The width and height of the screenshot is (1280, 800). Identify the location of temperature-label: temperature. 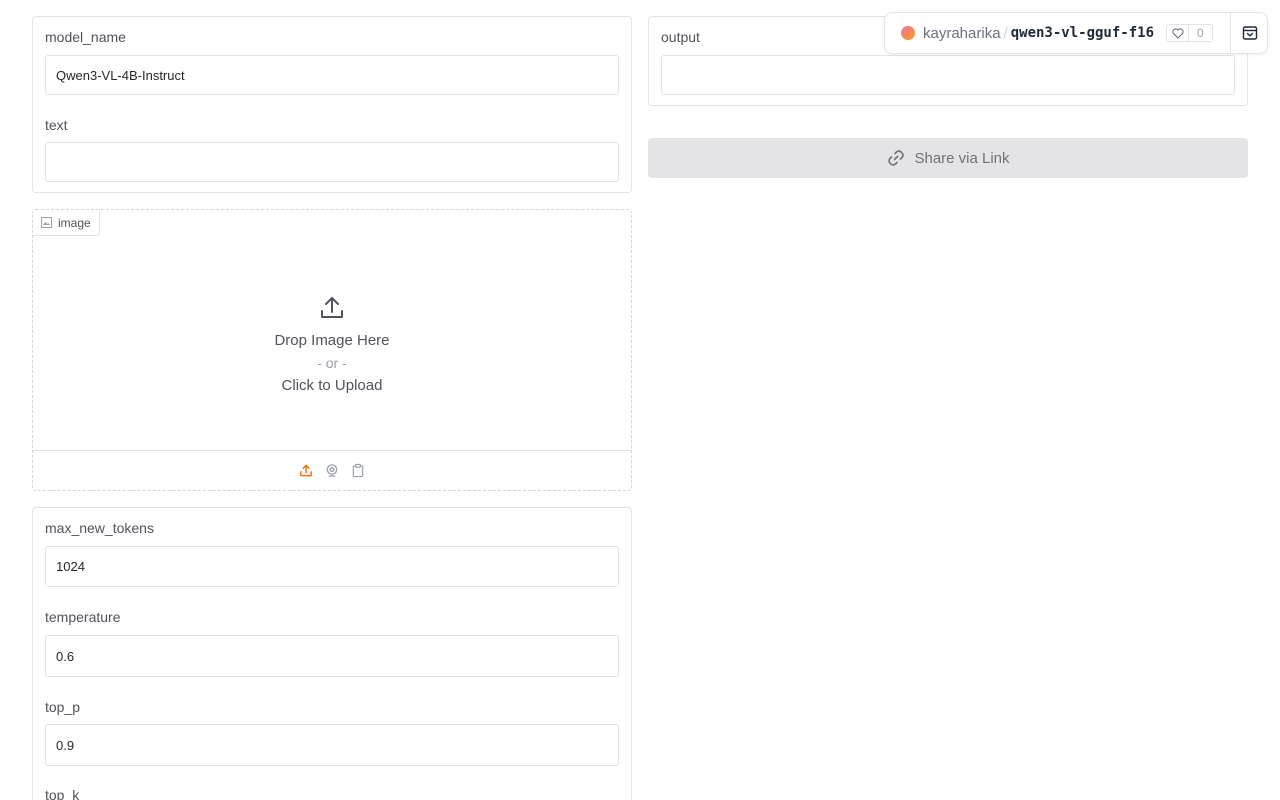
(83, 617).